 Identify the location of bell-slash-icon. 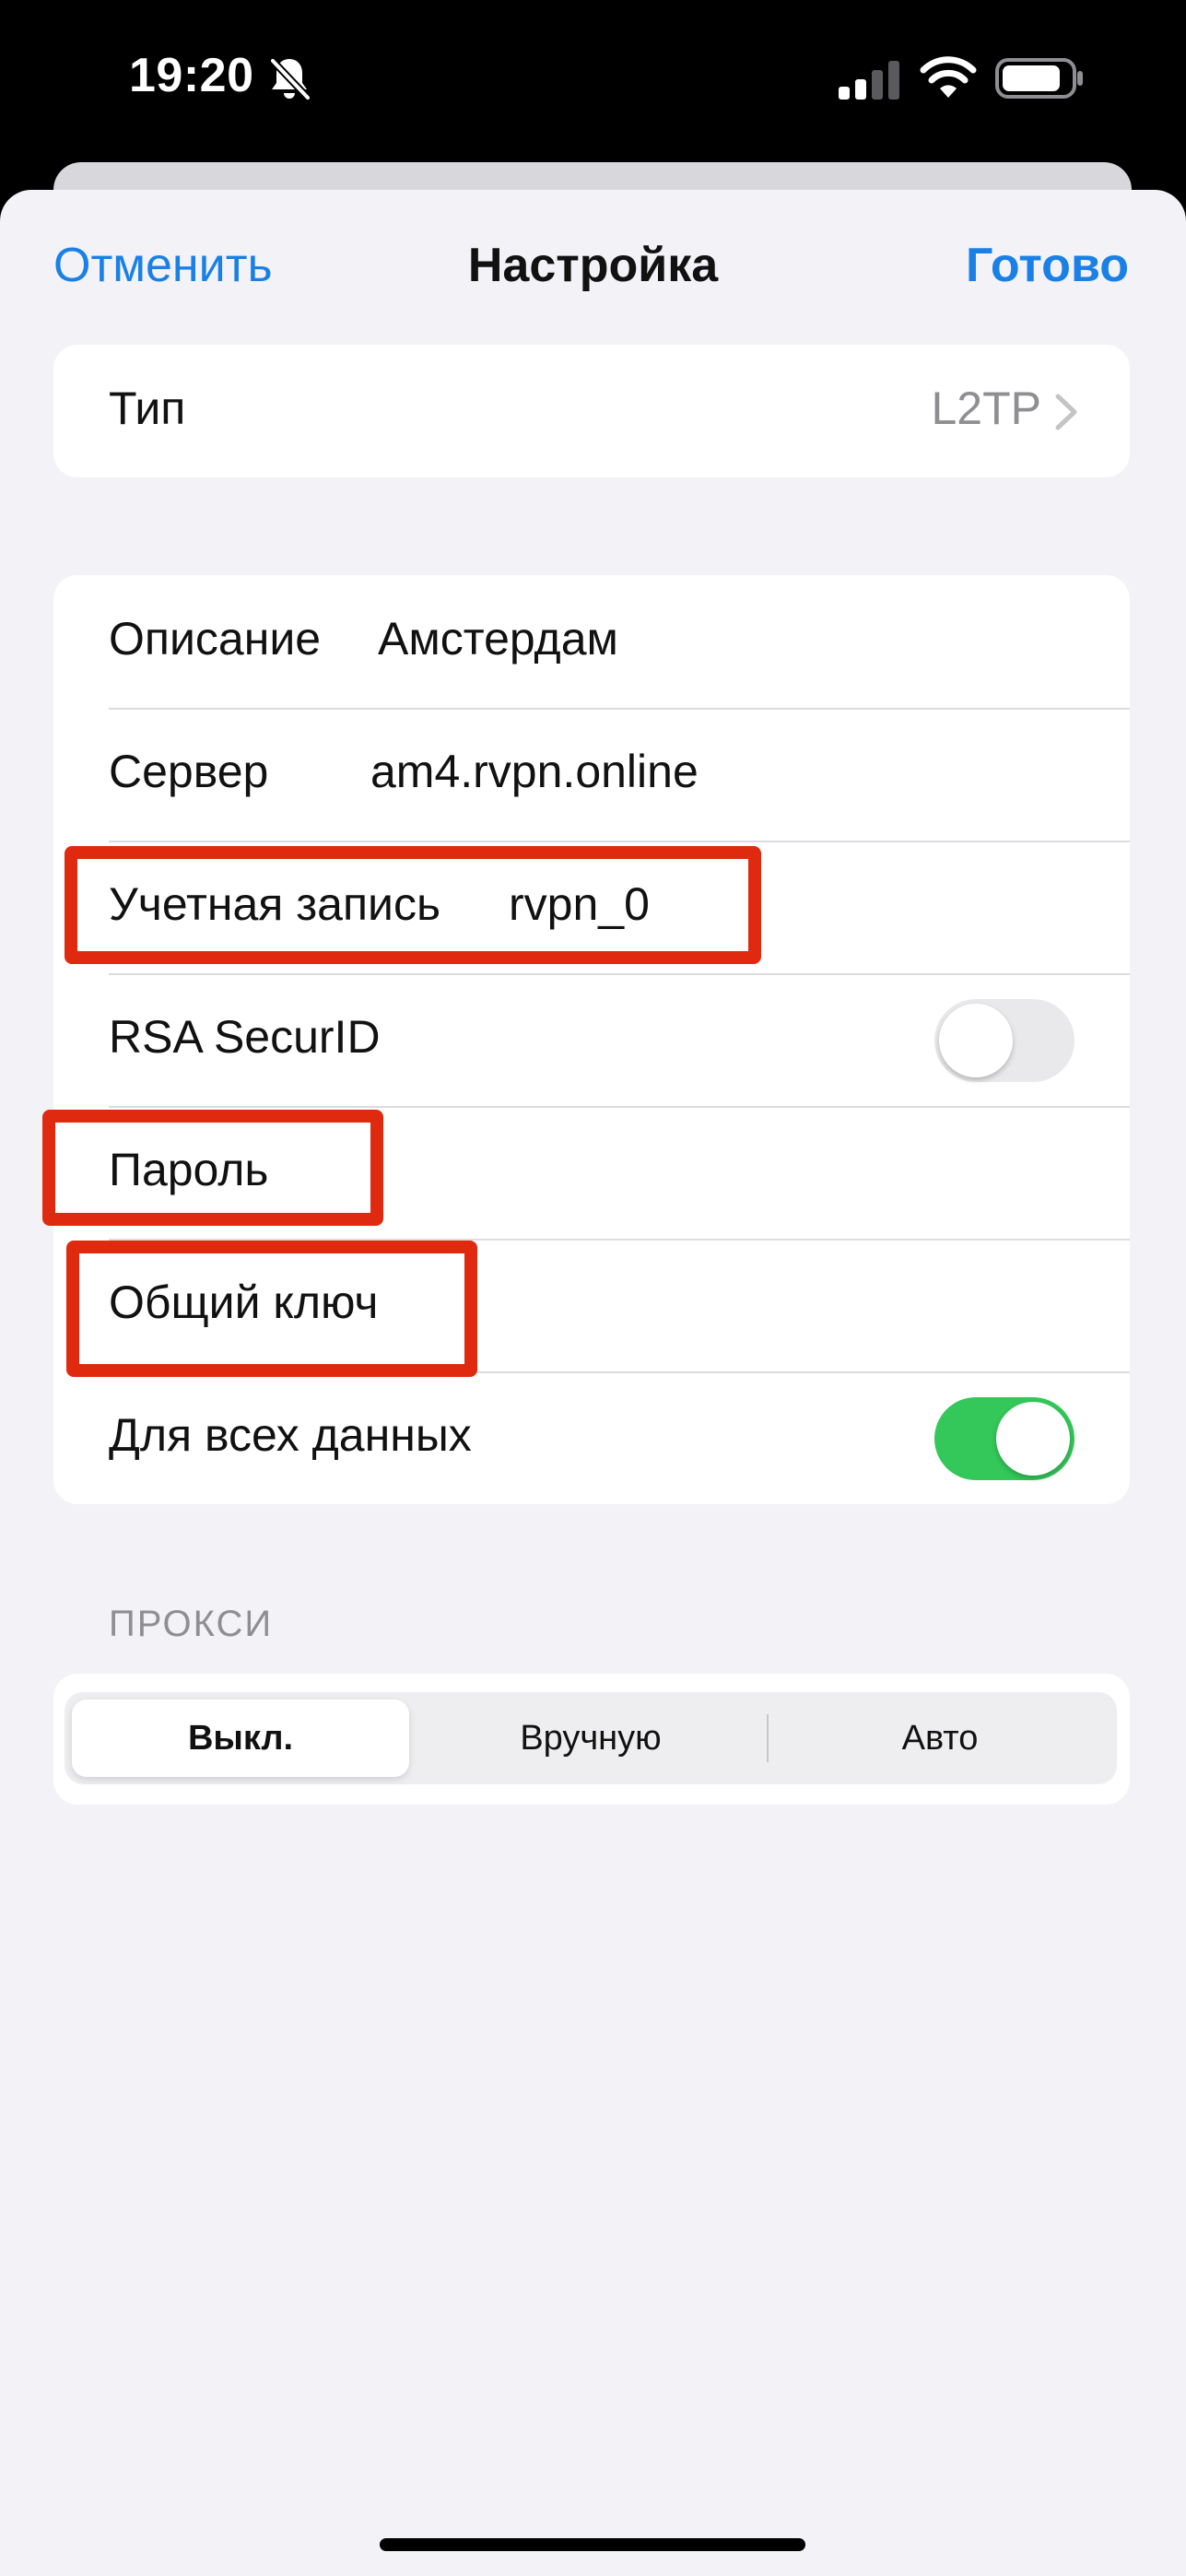
(290, 79).